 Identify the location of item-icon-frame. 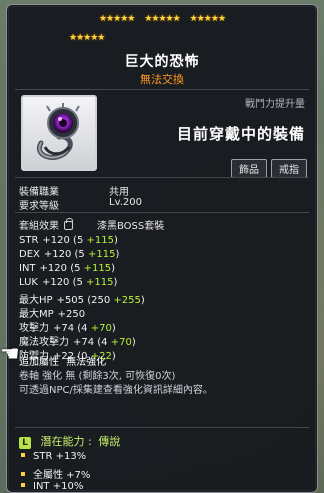
(59, 133).